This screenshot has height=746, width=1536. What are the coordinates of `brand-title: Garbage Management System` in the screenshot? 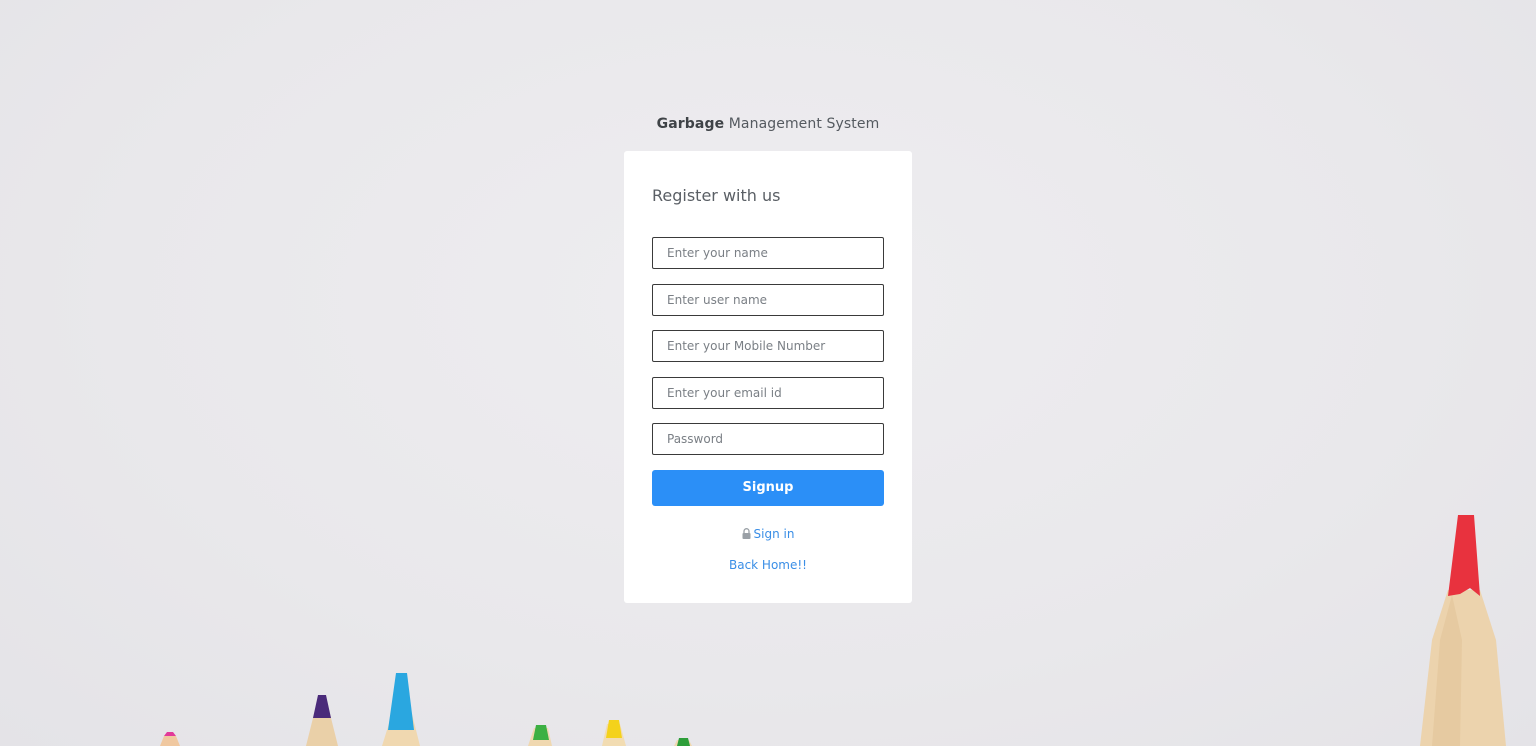 It's located at (768, 124).